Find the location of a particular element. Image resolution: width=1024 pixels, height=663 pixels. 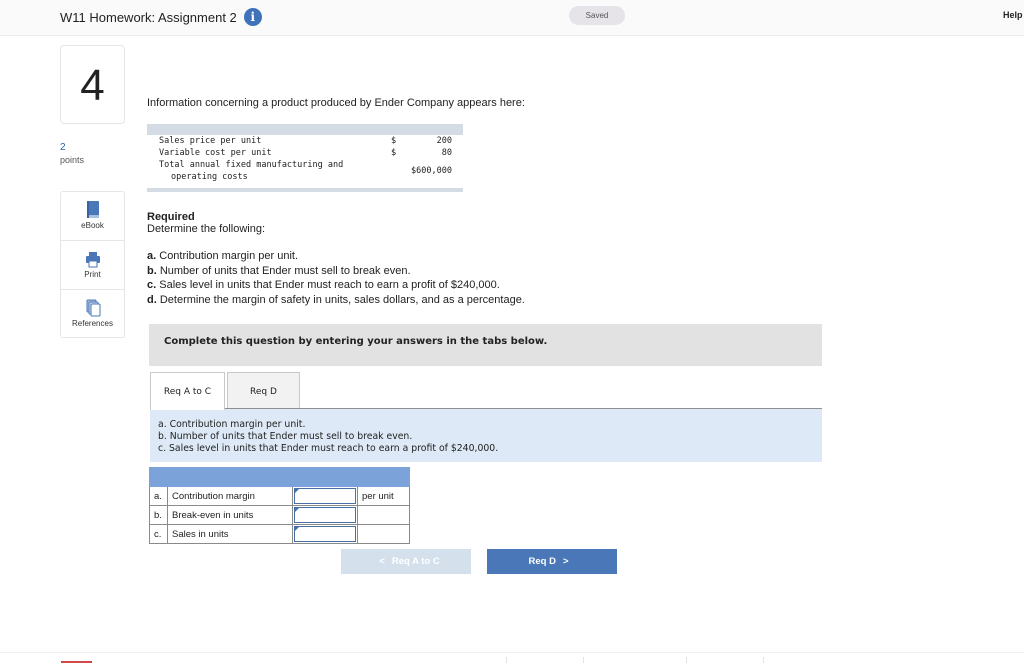

chevron-left-icon: < is located at coordinates (382, 561).